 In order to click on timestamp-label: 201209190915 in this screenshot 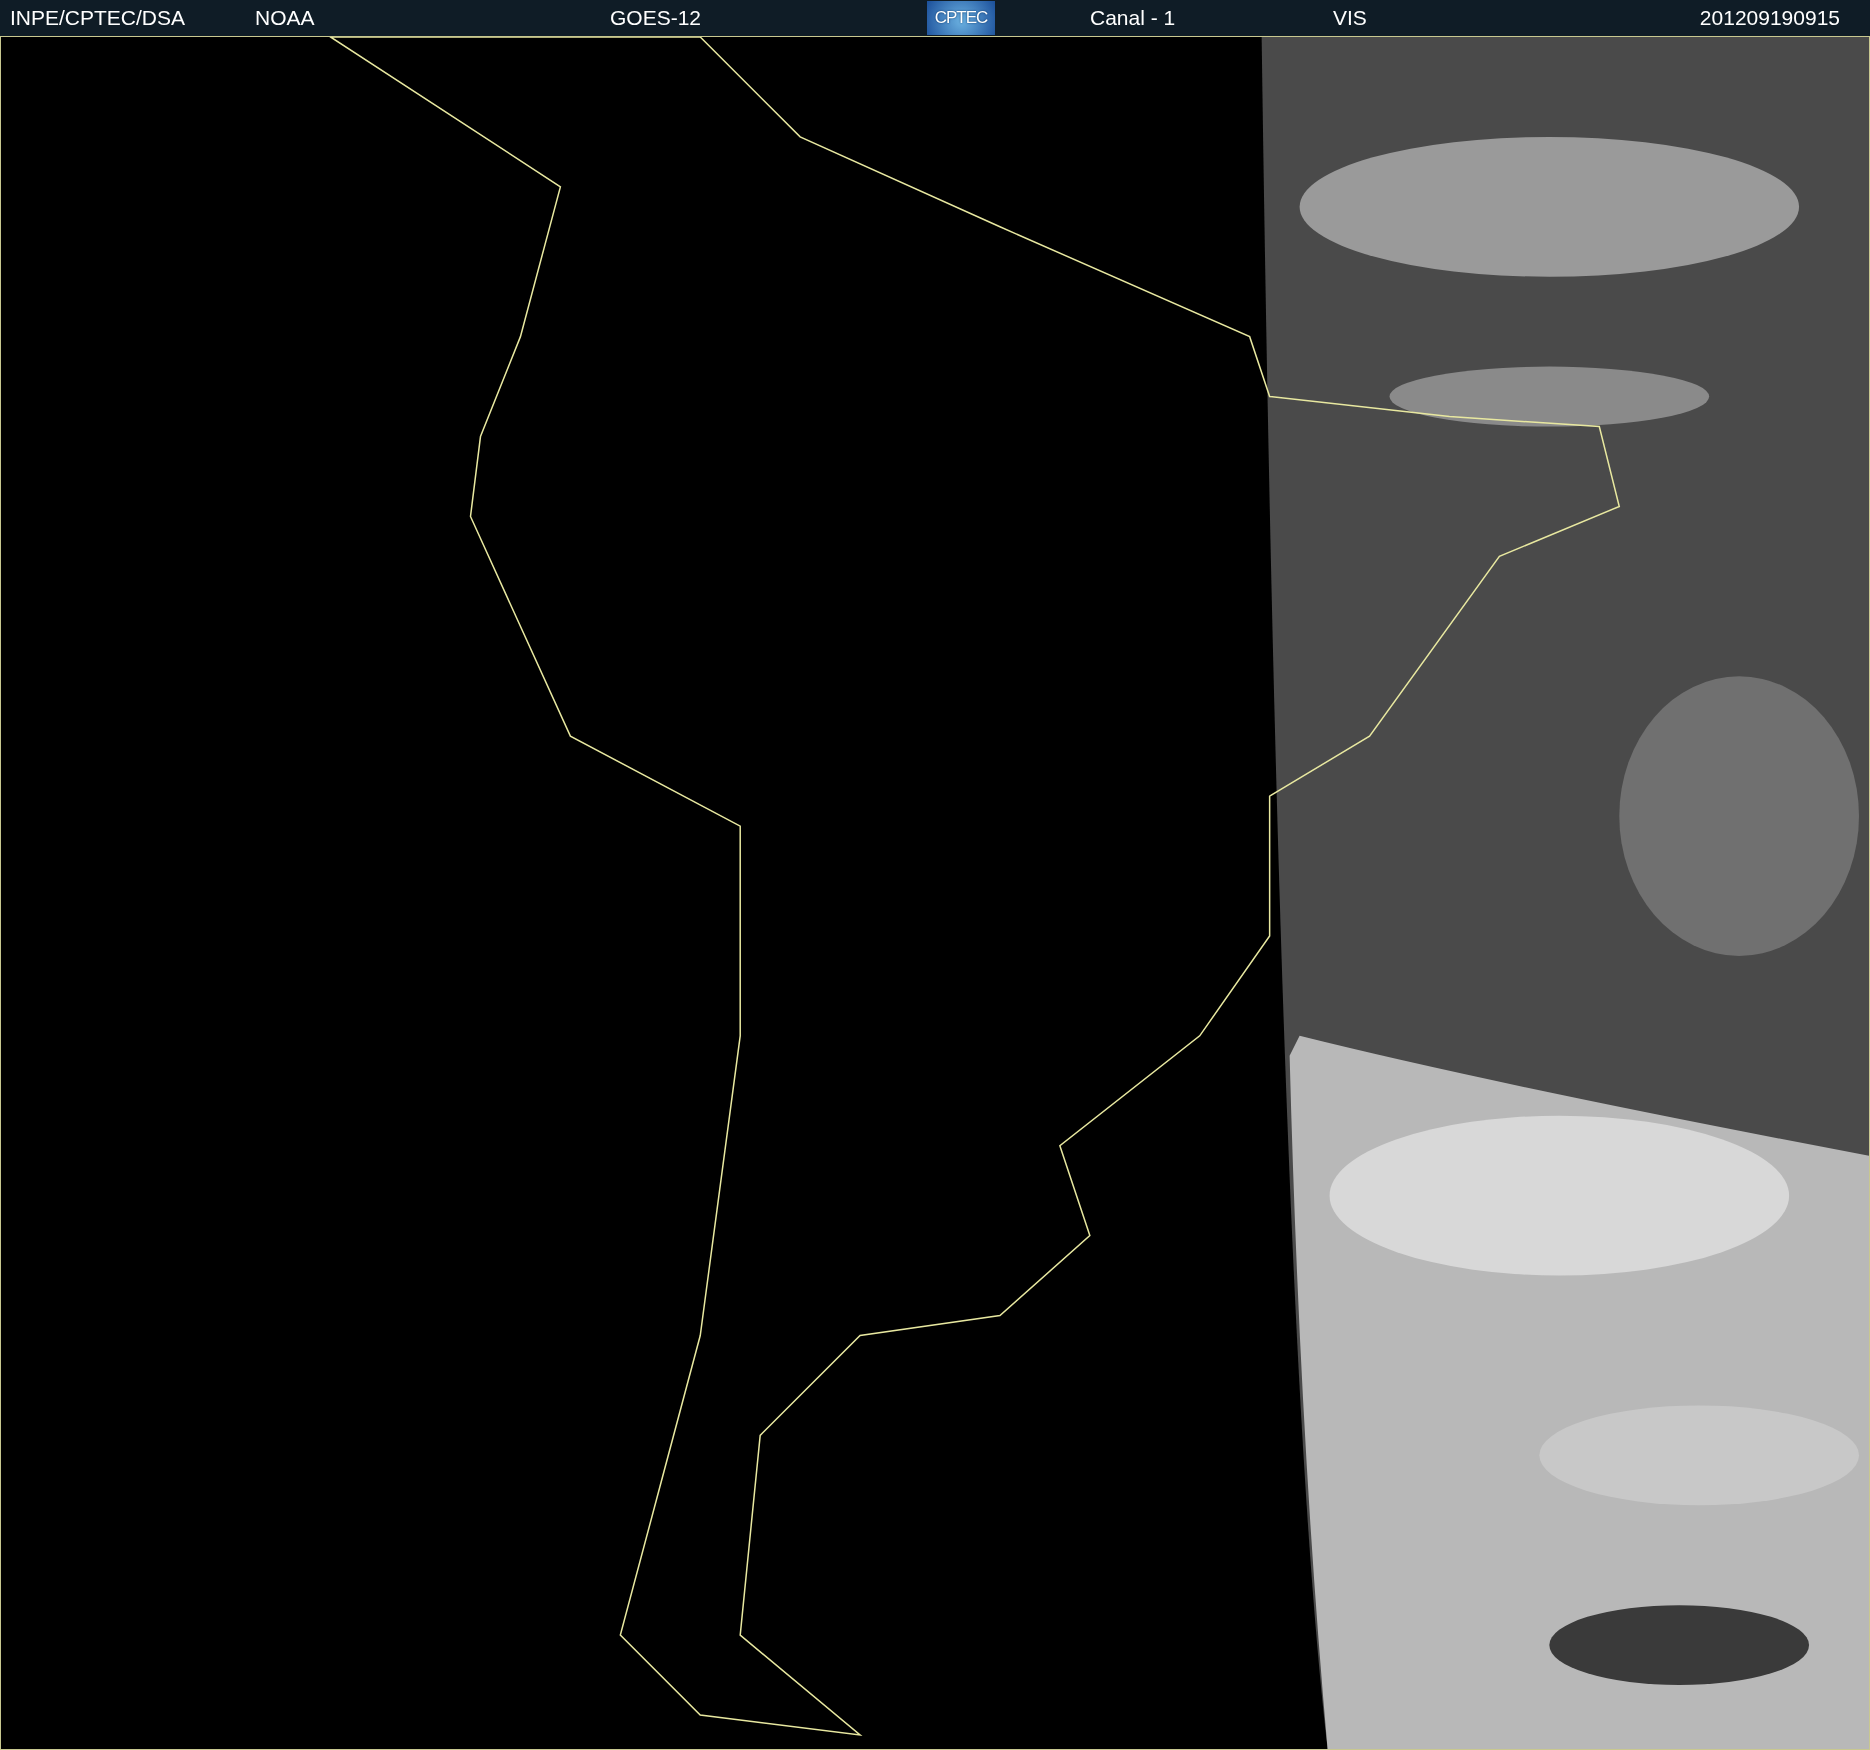, I will do `click(1769, 18)`.